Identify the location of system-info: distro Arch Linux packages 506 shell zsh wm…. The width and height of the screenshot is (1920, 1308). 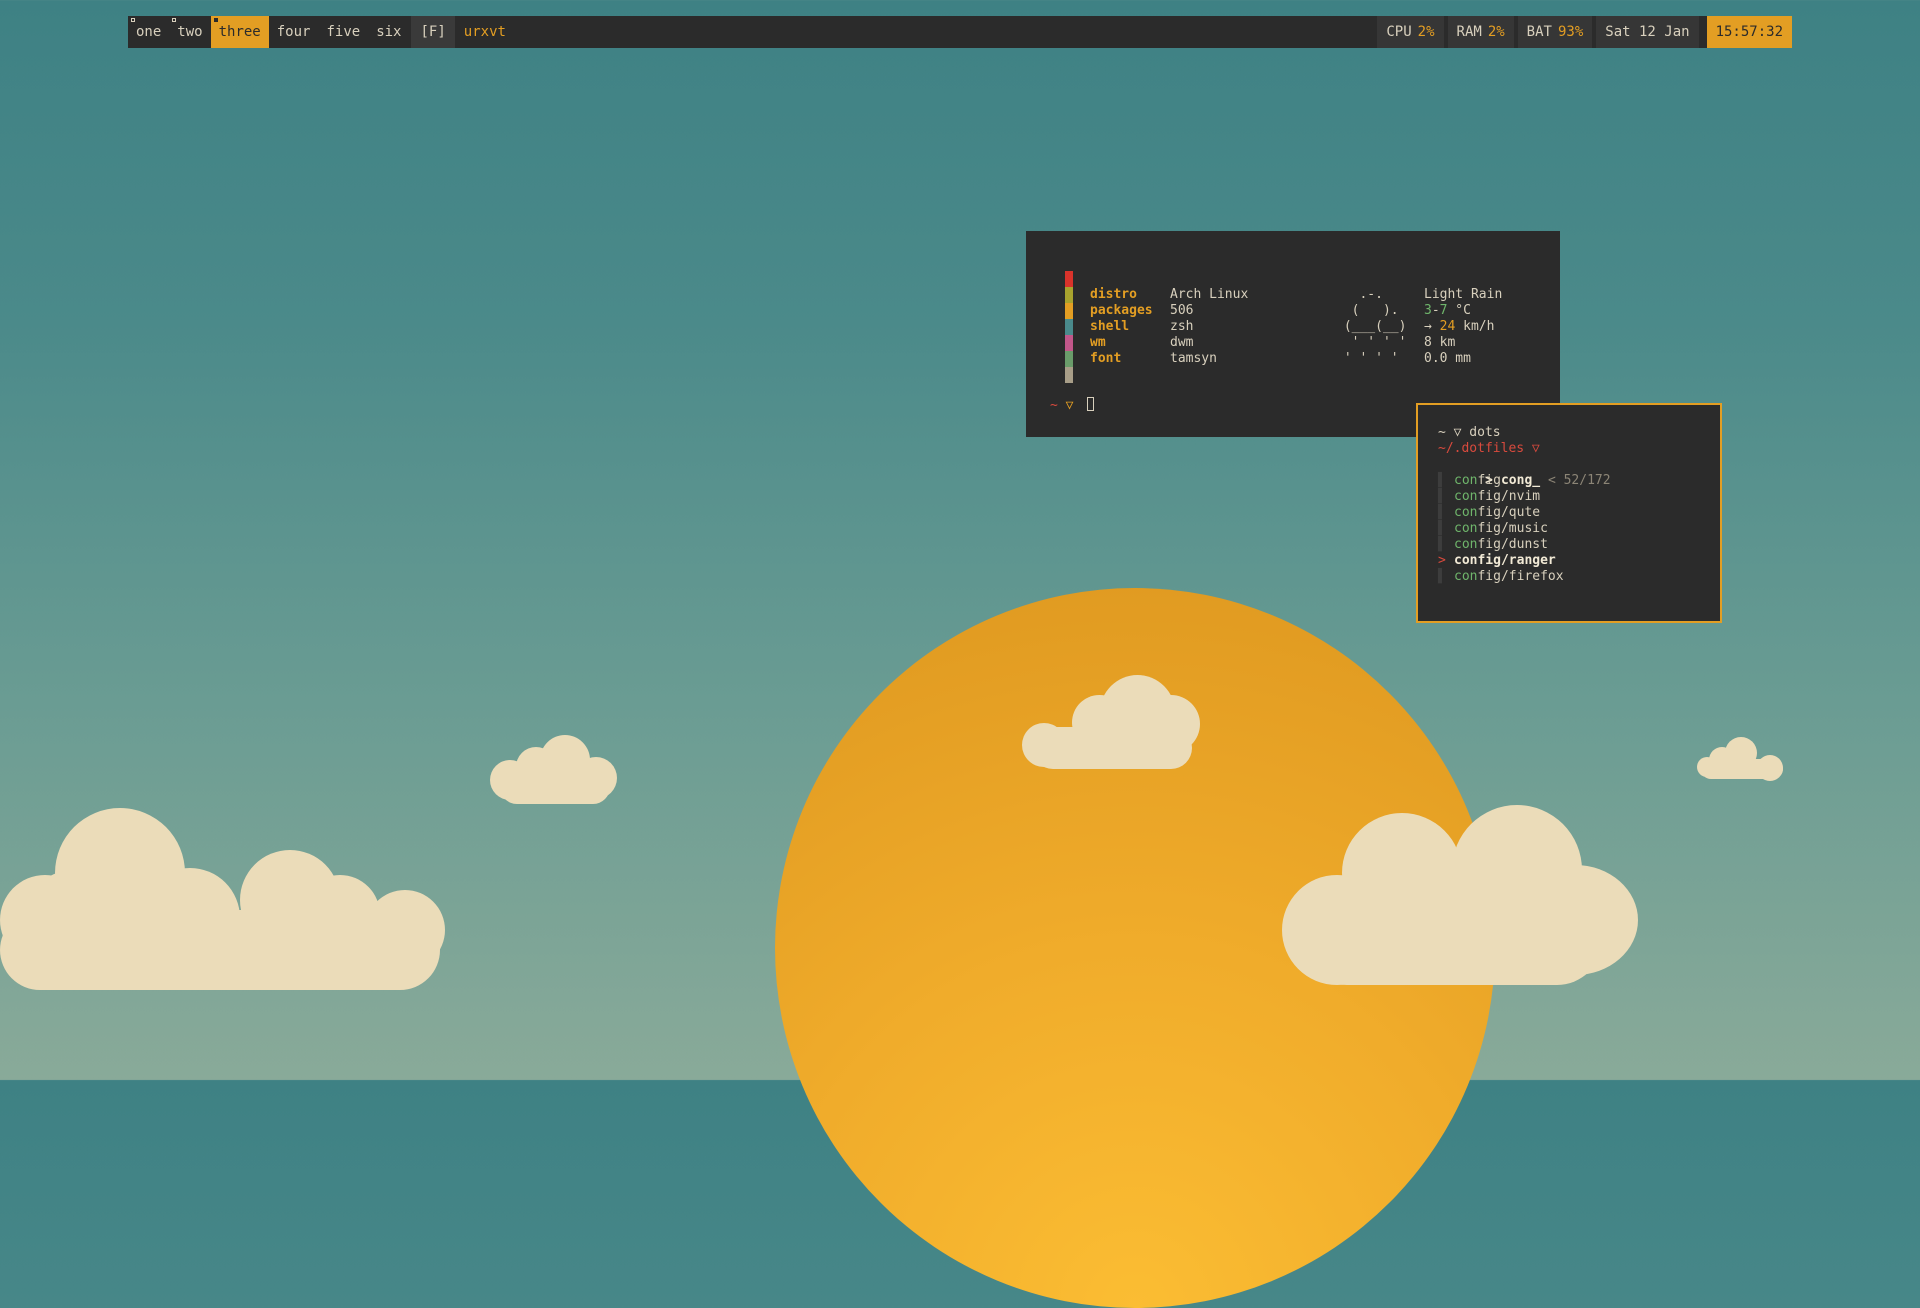
(1169, 327).